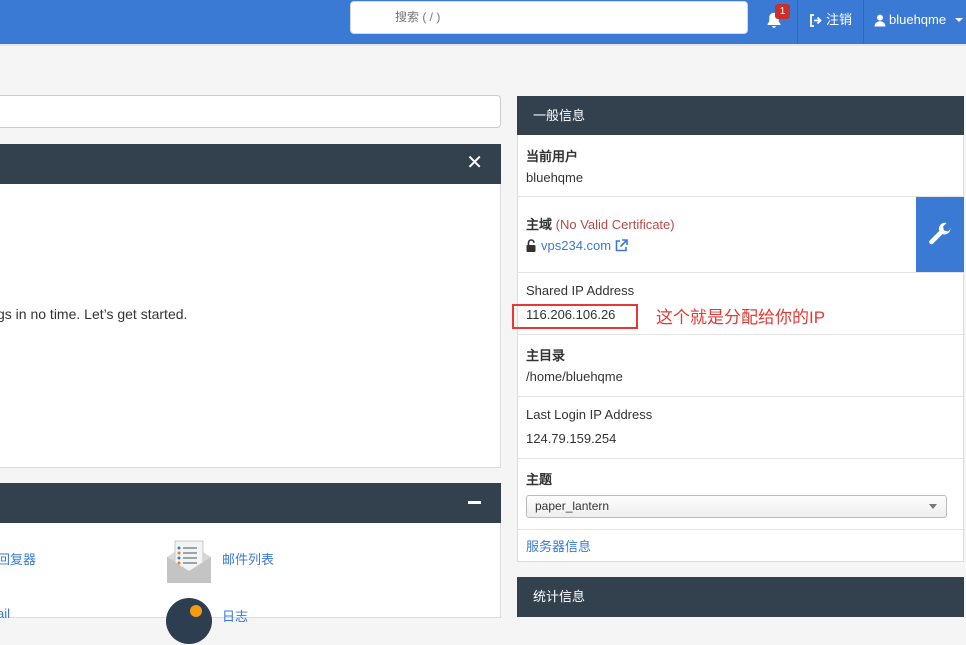  I want to click on last-login-value: 124.79.159.254, so click(571, 438).